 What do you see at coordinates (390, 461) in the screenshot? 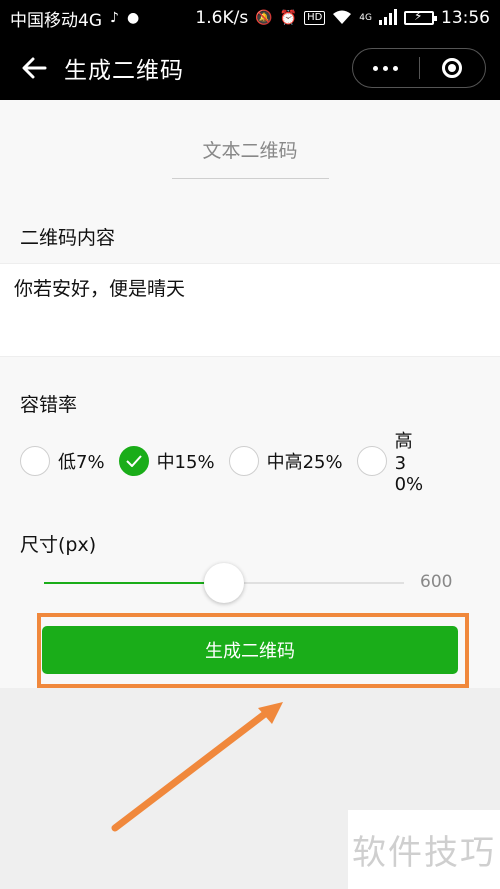
I see `radio-option-high: 高30%` at bounding box center [390, 461].